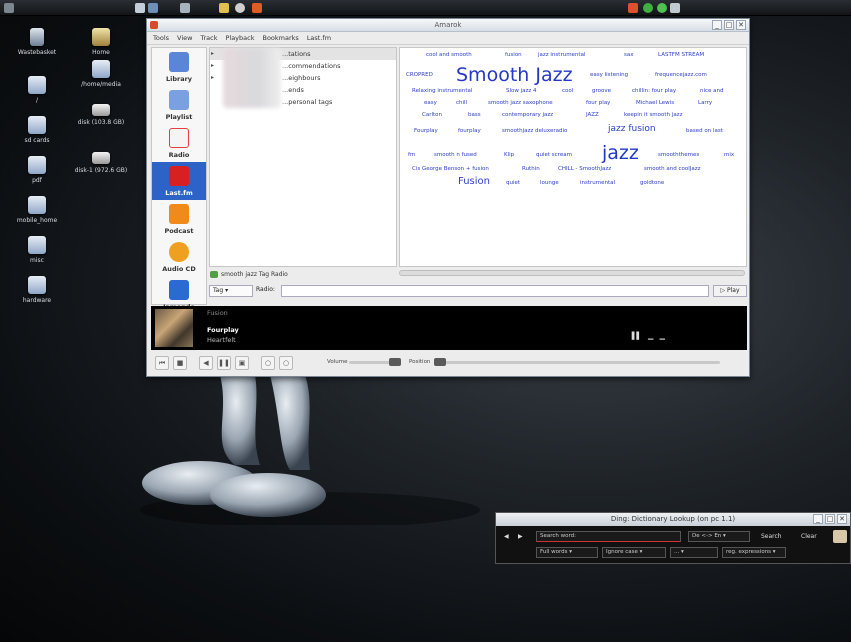 This screenshot has height=642, width=851. Describe the element at coordinates (469, 131) in the screenshot. I see `tag-cloud-item: fourplay` at that location.